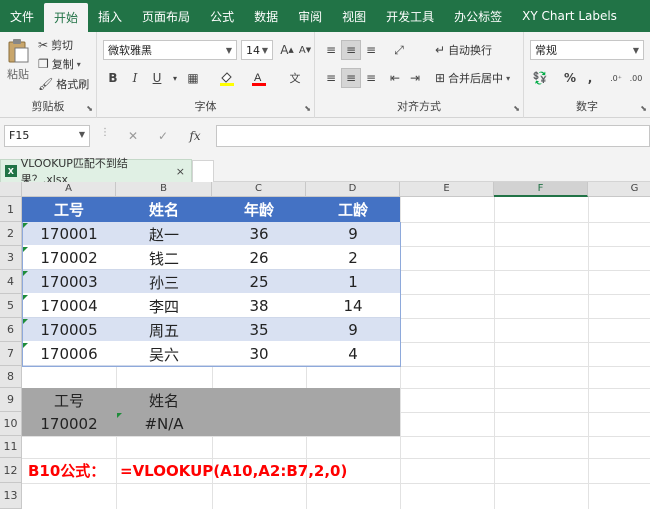 This screenshot has width=650, height=509. Describe the element at coordinates (11, 470) in the screenshot. I see `row-header: 12` at that location.